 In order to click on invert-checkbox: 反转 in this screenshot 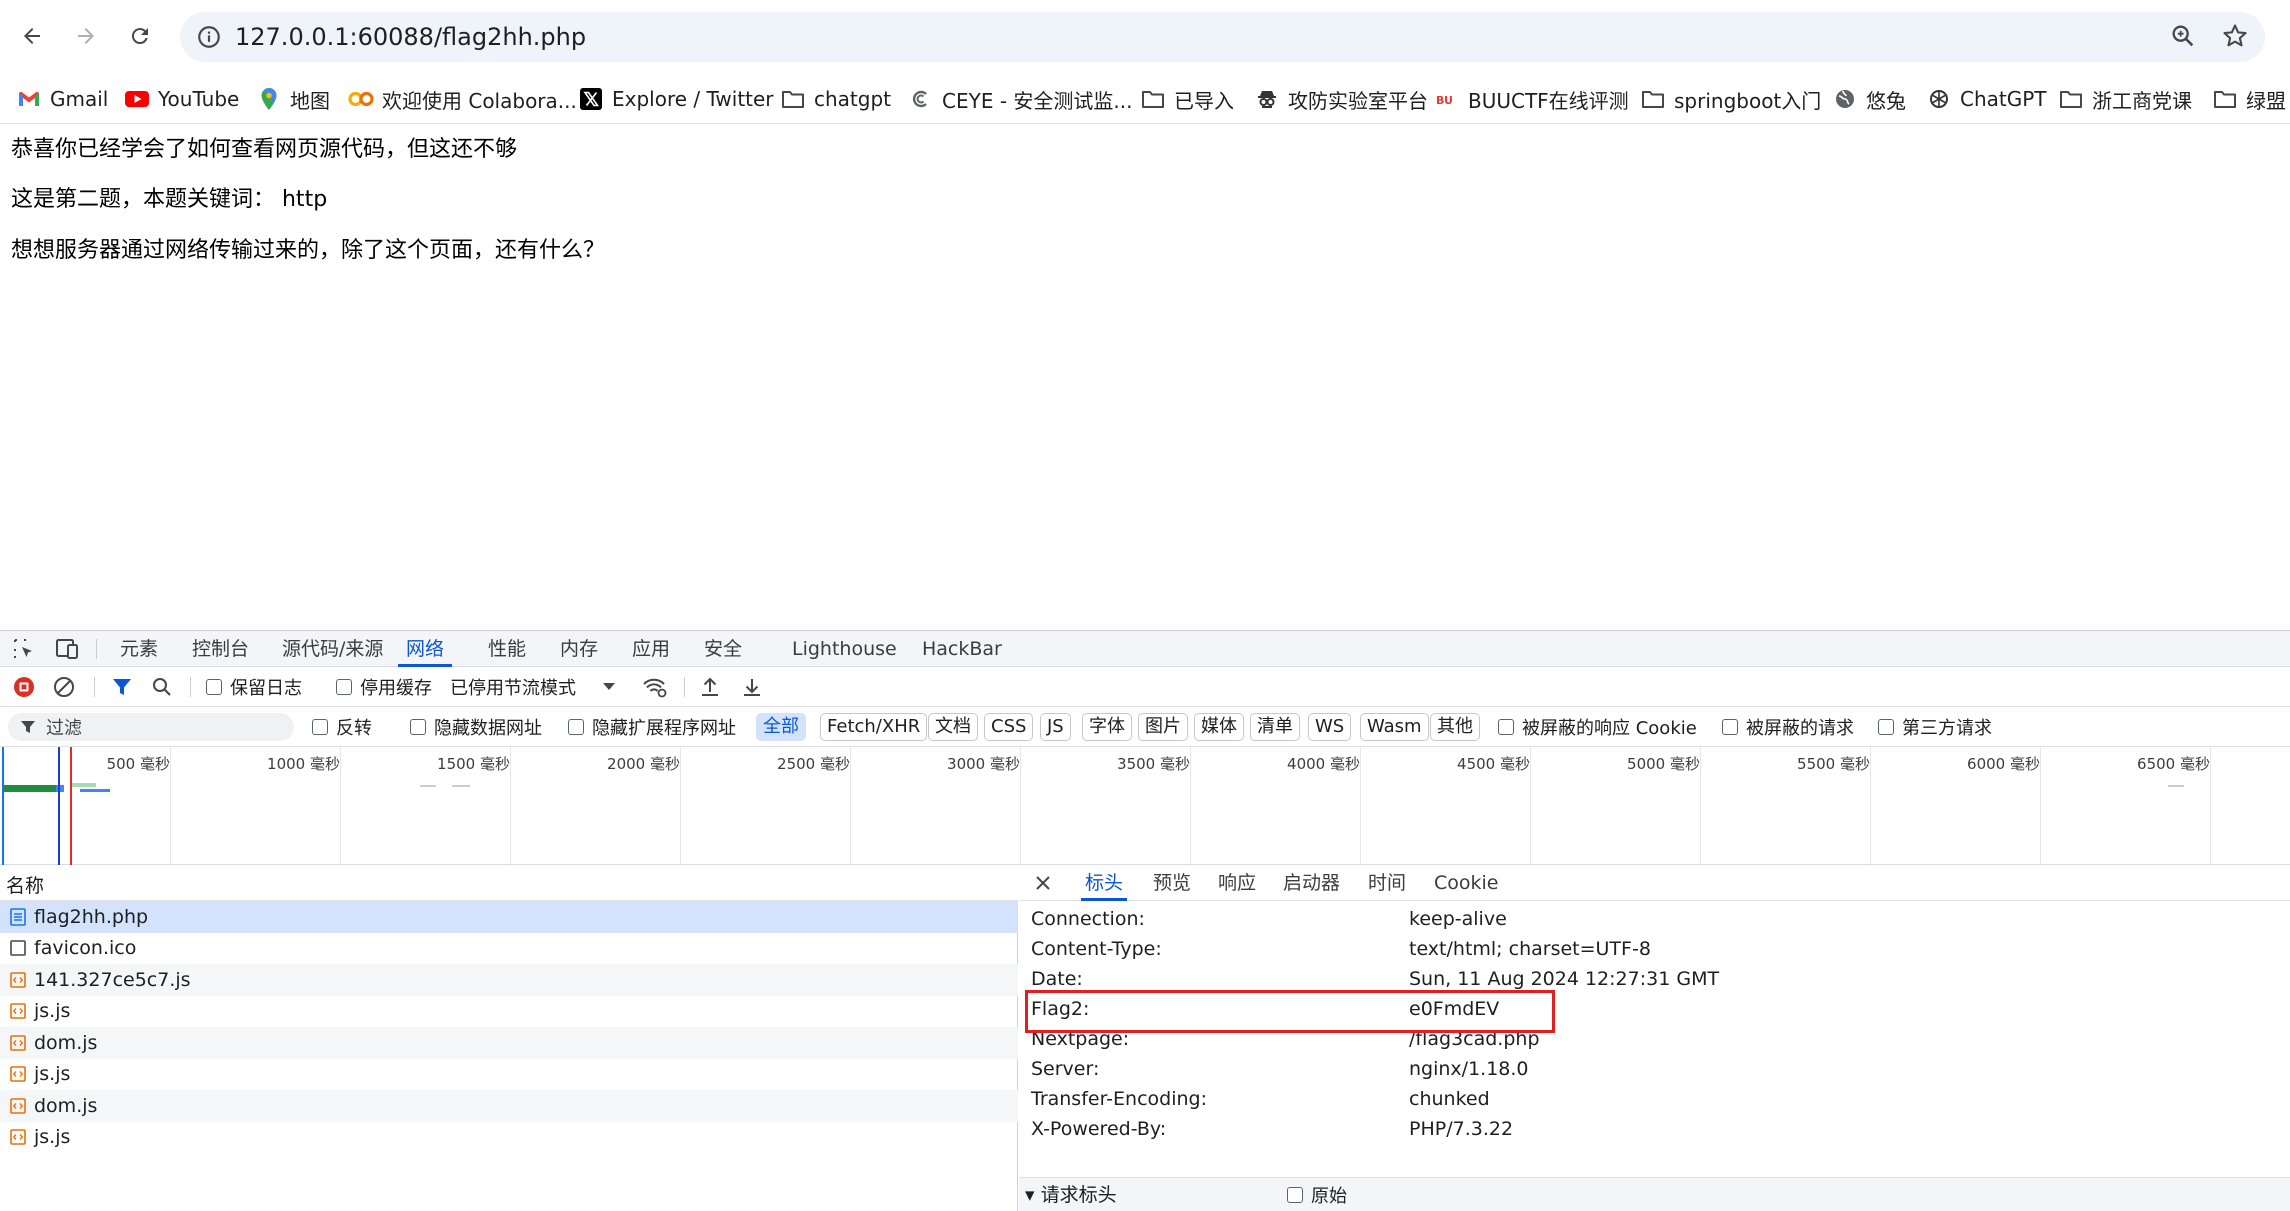, I will do `click(342, 727)`.